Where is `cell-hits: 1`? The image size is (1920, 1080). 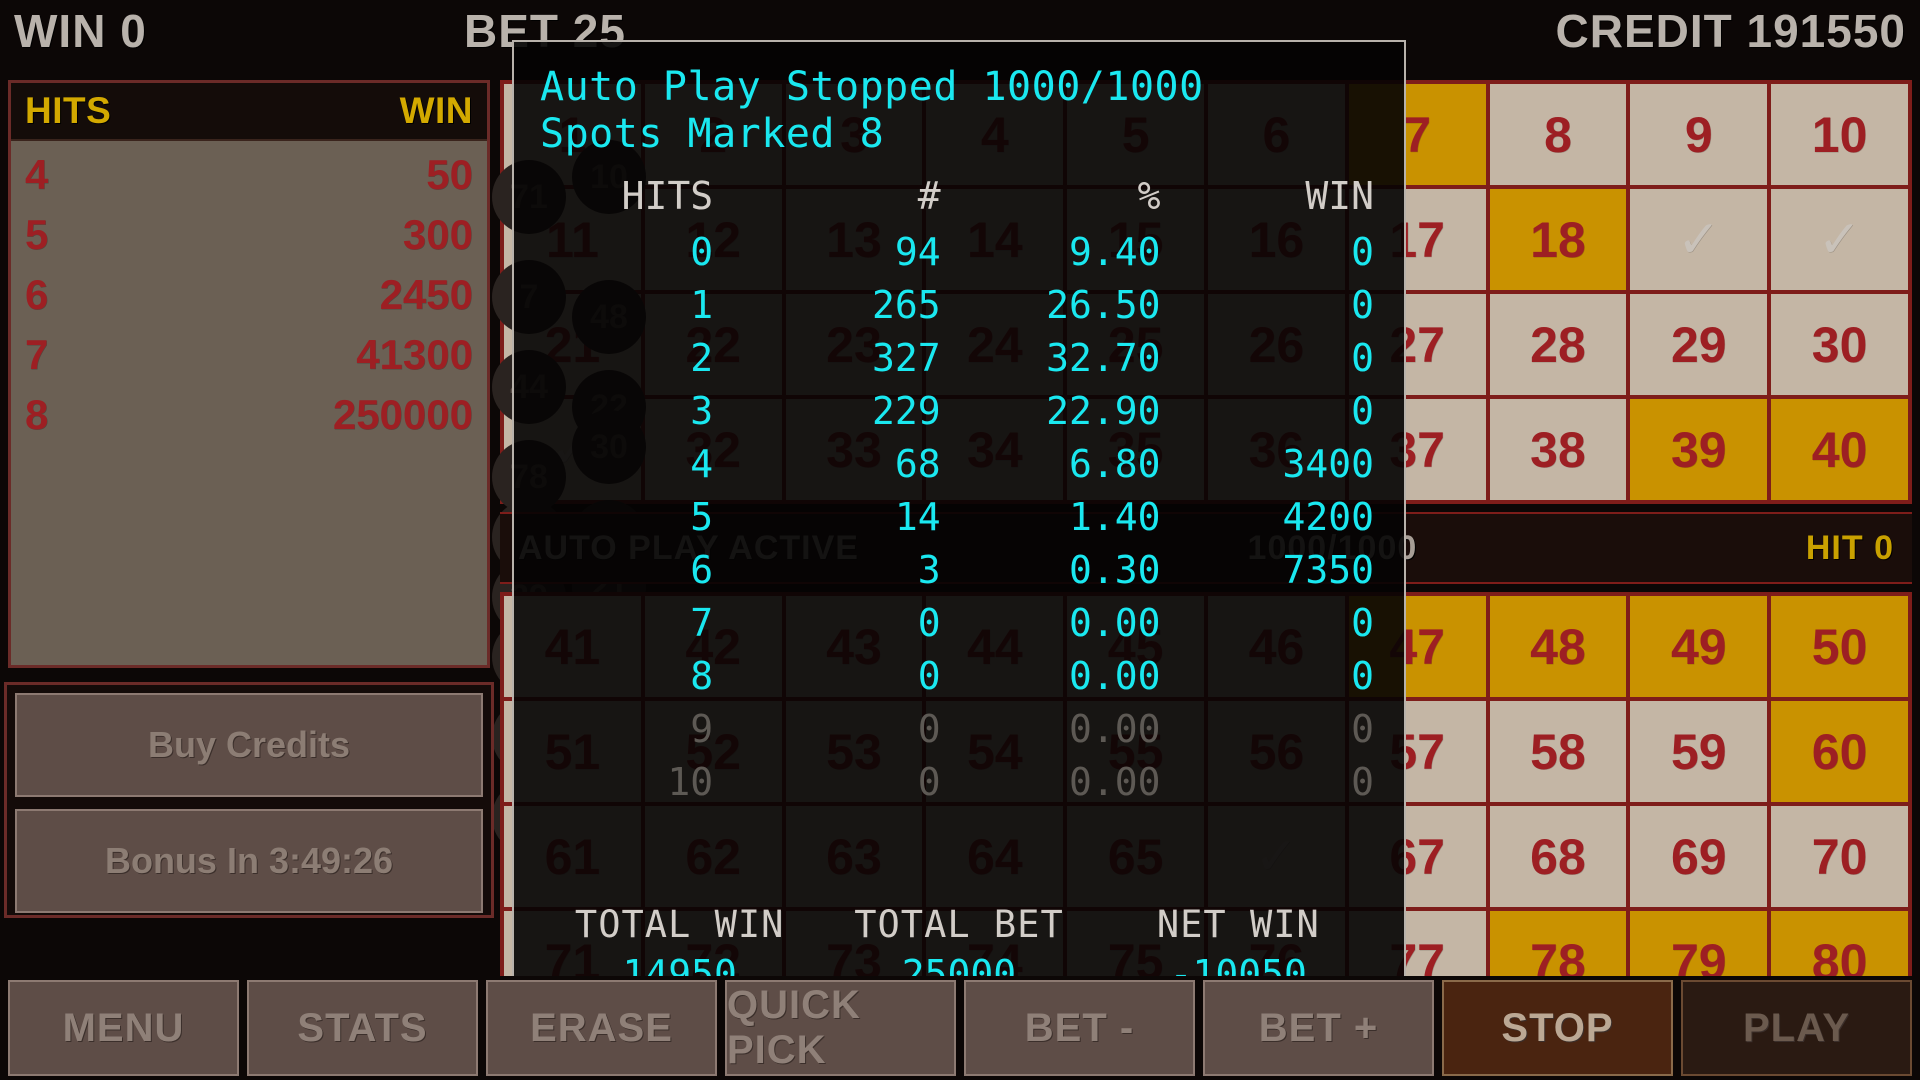 cell-hits: 1 is located at coordinates (702, 305).